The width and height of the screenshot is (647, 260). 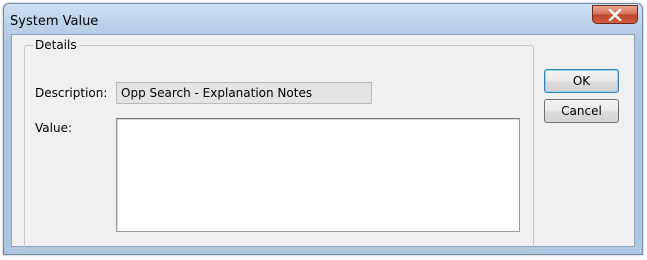 I want to click on close-icon, so click(x=615, y=14).